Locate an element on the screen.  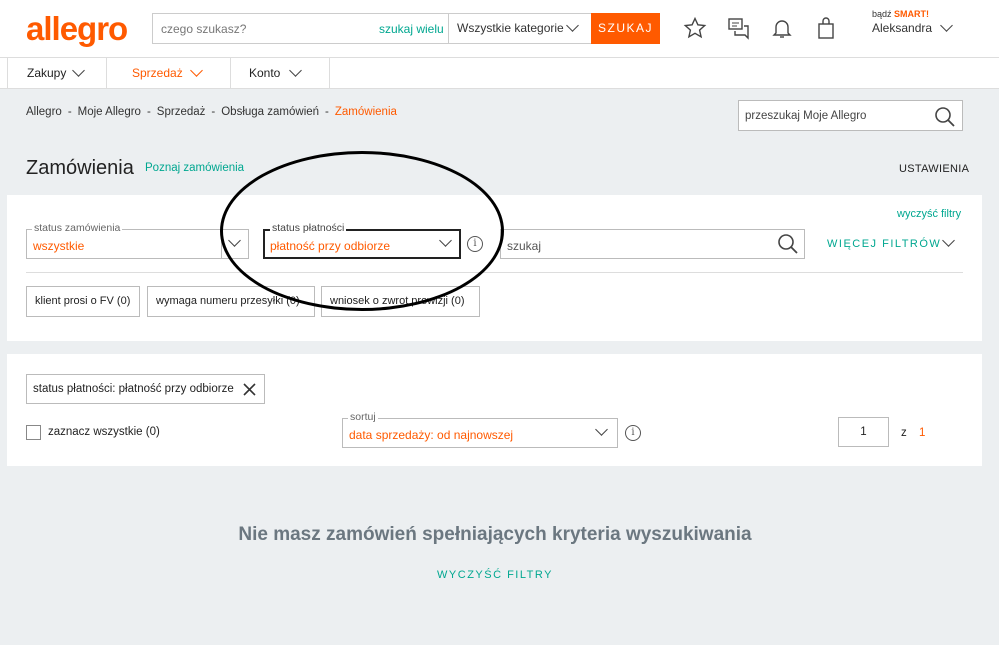
smart-label: SMART! is located at coordinates (912, 14).